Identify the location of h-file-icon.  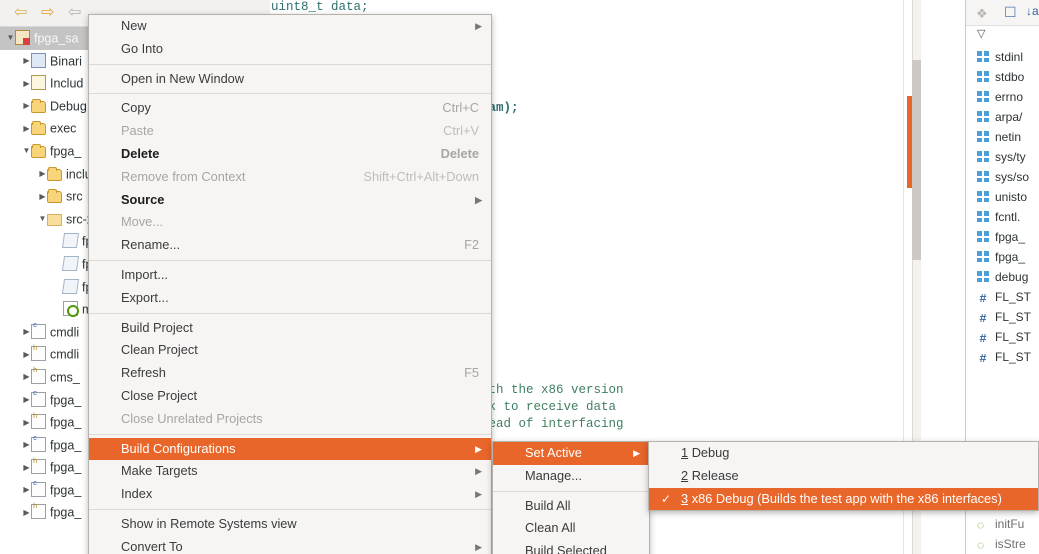
(38, 463).